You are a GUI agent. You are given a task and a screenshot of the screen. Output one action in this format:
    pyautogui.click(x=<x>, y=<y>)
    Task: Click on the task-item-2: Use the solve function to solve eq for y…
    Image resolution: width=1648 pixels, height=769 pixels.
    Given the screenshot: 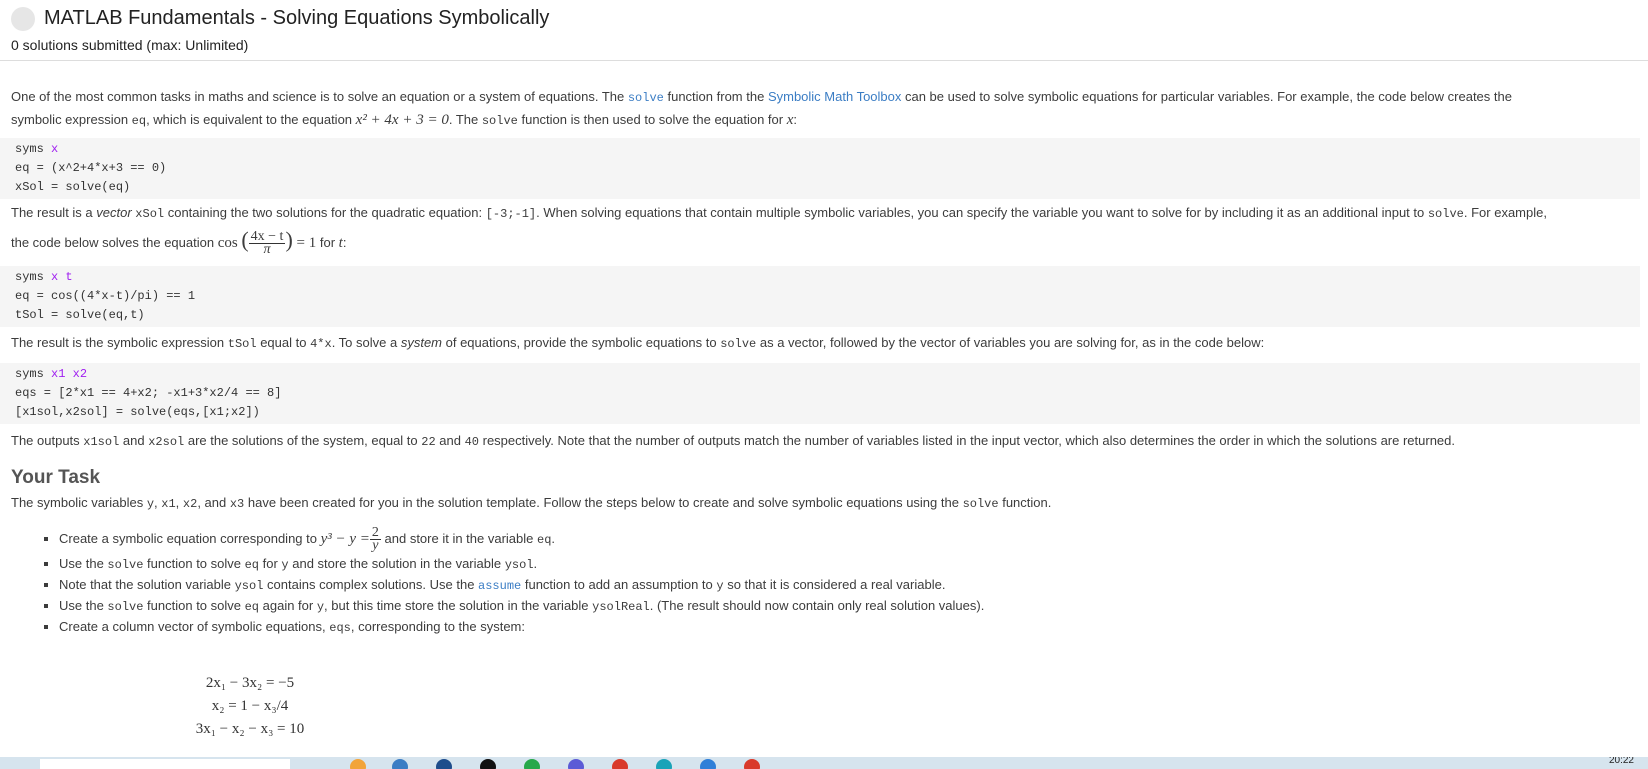 What is the action you would take?
    pyautogui.click(x=848, y=564)
    